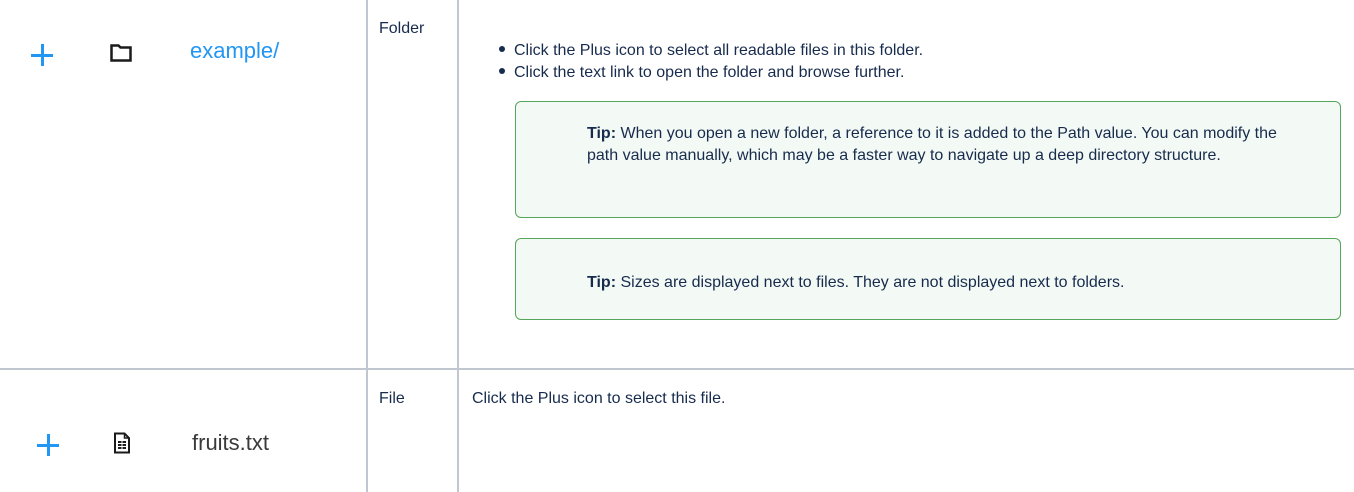 The height and width of the screenshot is (492, 1354). What do you see at coordinates (234, 51) in the screenshot?
I see `folder-link: example/` at bounding box center [234, 51].